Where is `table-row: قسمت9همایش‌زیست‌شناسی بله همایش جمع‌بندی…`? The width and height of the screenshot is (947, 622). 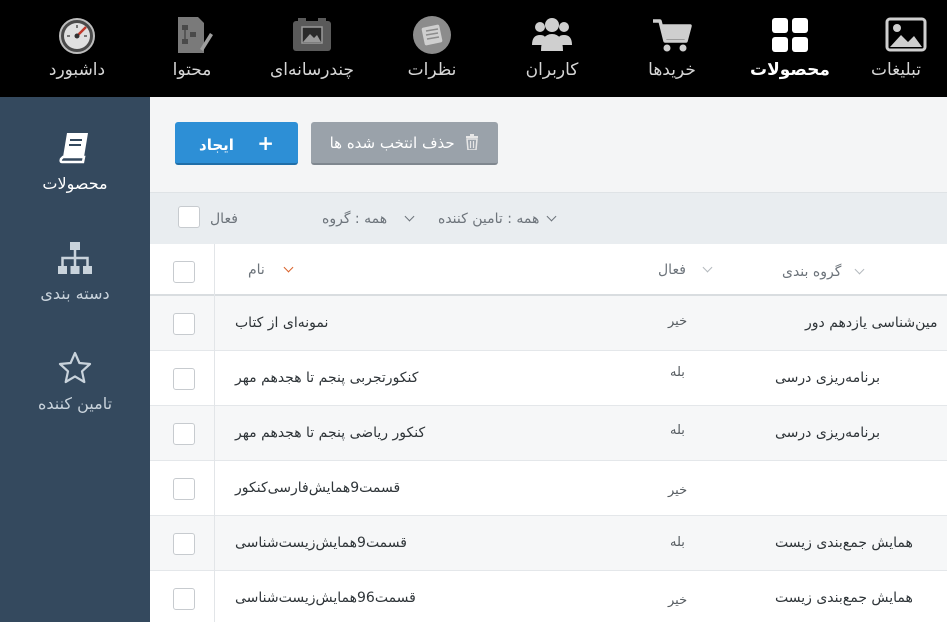
table-row: قسمت9همایش‌زیست‌شناسی بله همایش جمع‌بندی… is located at coordinates (548, 543).